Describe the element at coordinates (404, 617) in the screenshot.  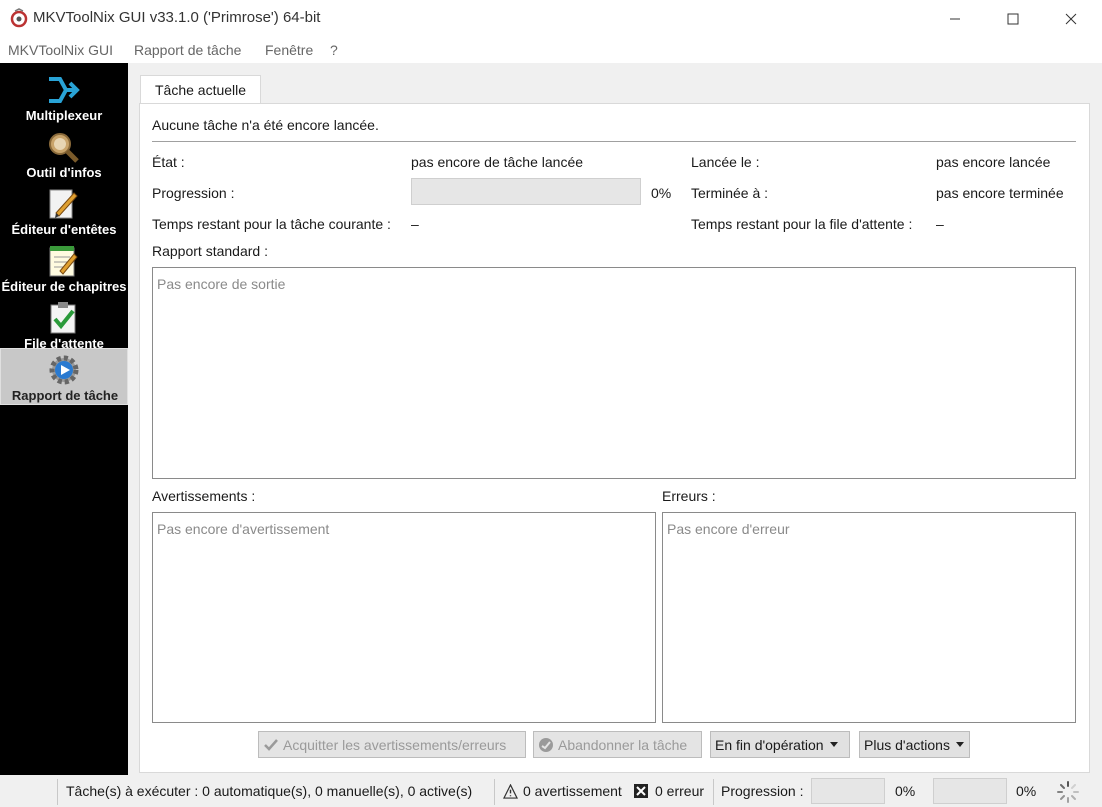
I see `warnings-box: Pas encore d'avertissement` at that location.